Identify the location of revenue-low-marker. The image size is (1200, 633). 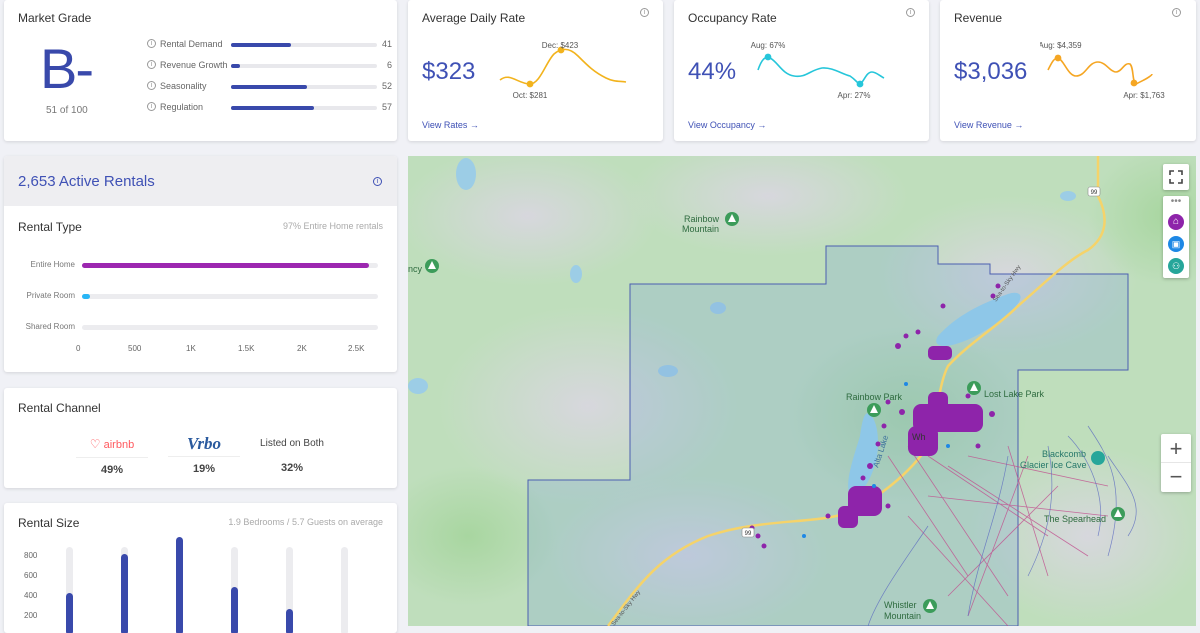
(1134, 83).